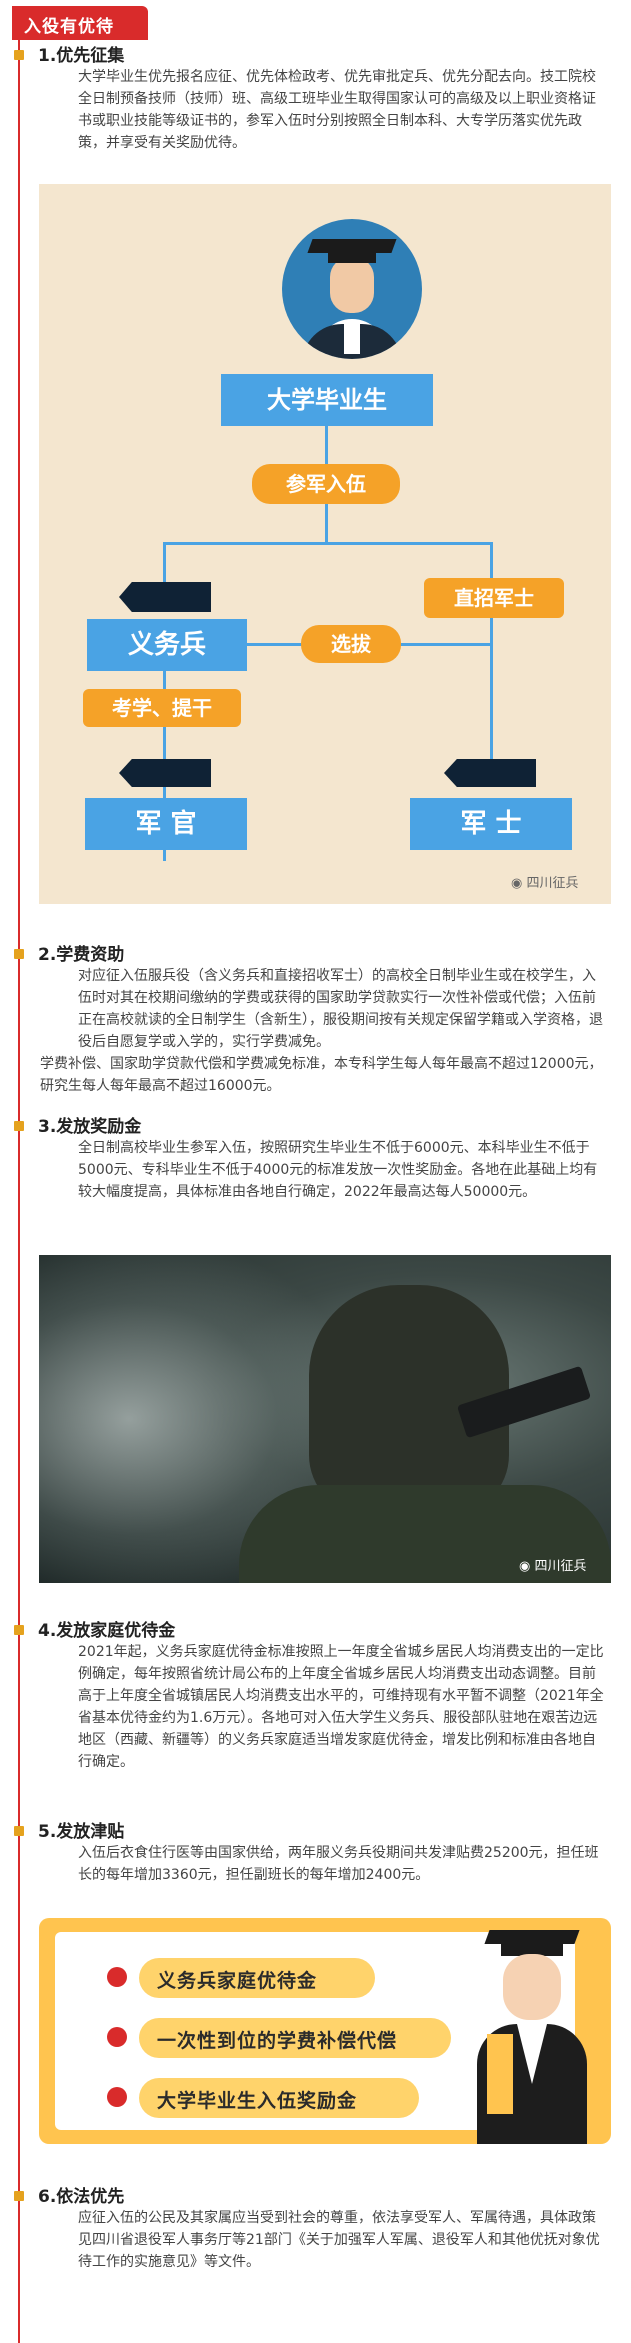 The image size is (631, 2343). I want to click on node-exam-promote: 考学、提干, so click(162, 708).